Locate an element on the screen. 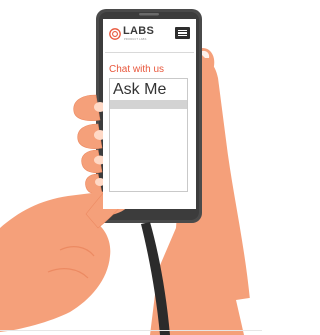  chat-input-value: Ask Me is located at coordinates (148, 90).